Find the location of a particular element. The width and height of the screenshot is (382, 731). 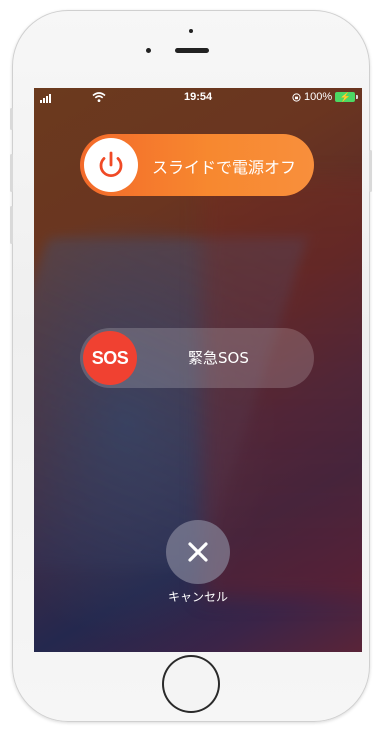

wifi-icon is located at coordinates (99, 97).